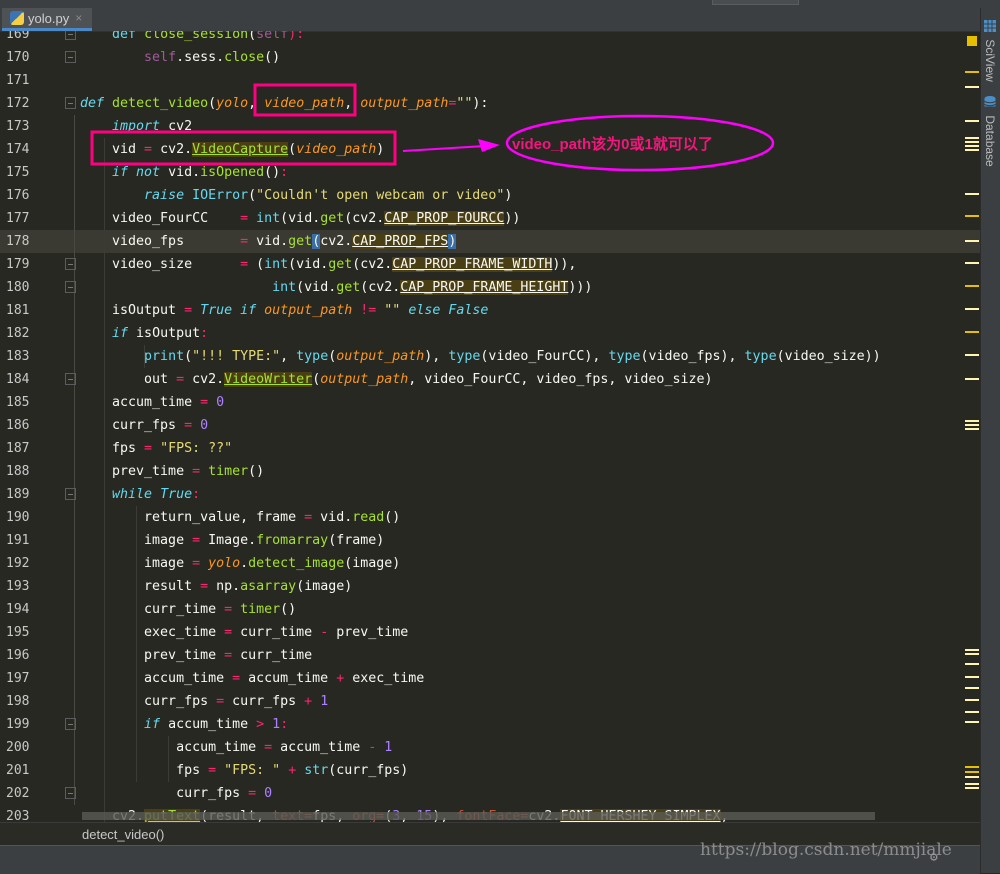 Image resolution: width=1000 pixels, height=874 pixels. What do you see at coordinates (17, 494) in the screenshot?
I see `line-number: 189` at bounding box center [17, 494].